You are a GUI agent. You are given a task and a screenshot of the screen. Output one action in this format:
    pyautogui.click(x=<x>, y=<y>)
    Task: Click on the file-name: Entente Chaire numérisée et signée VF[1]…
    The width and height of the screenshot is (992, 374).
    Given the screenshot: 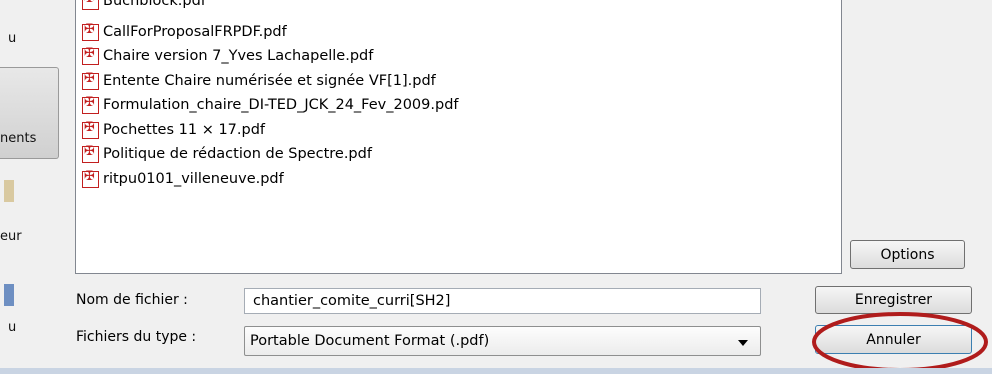 What is the action you would take?
    pyautogui.click(x=269, y=81)
    